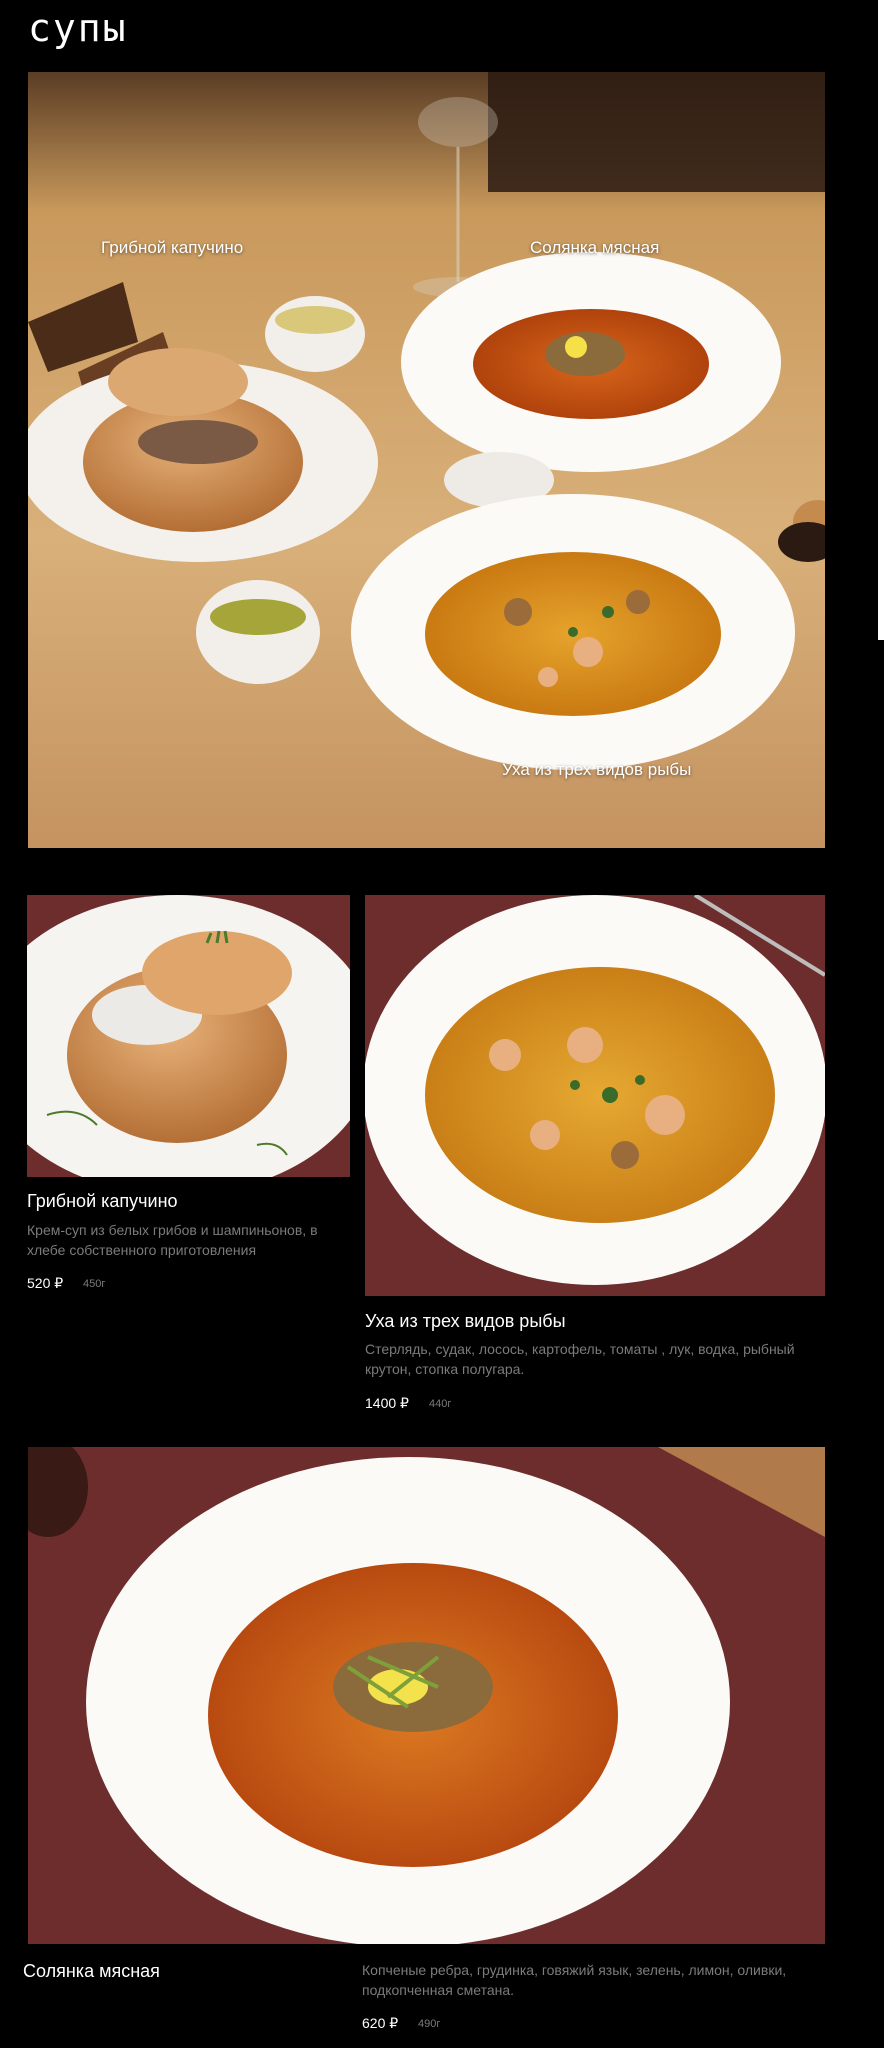 The image size is (884, 2048). What do you see at coordinates (94, 1284) in the screenshot?
I see `dish-weight-mushroom-cappuccino: 450г` at bounding box center [94, 1284].